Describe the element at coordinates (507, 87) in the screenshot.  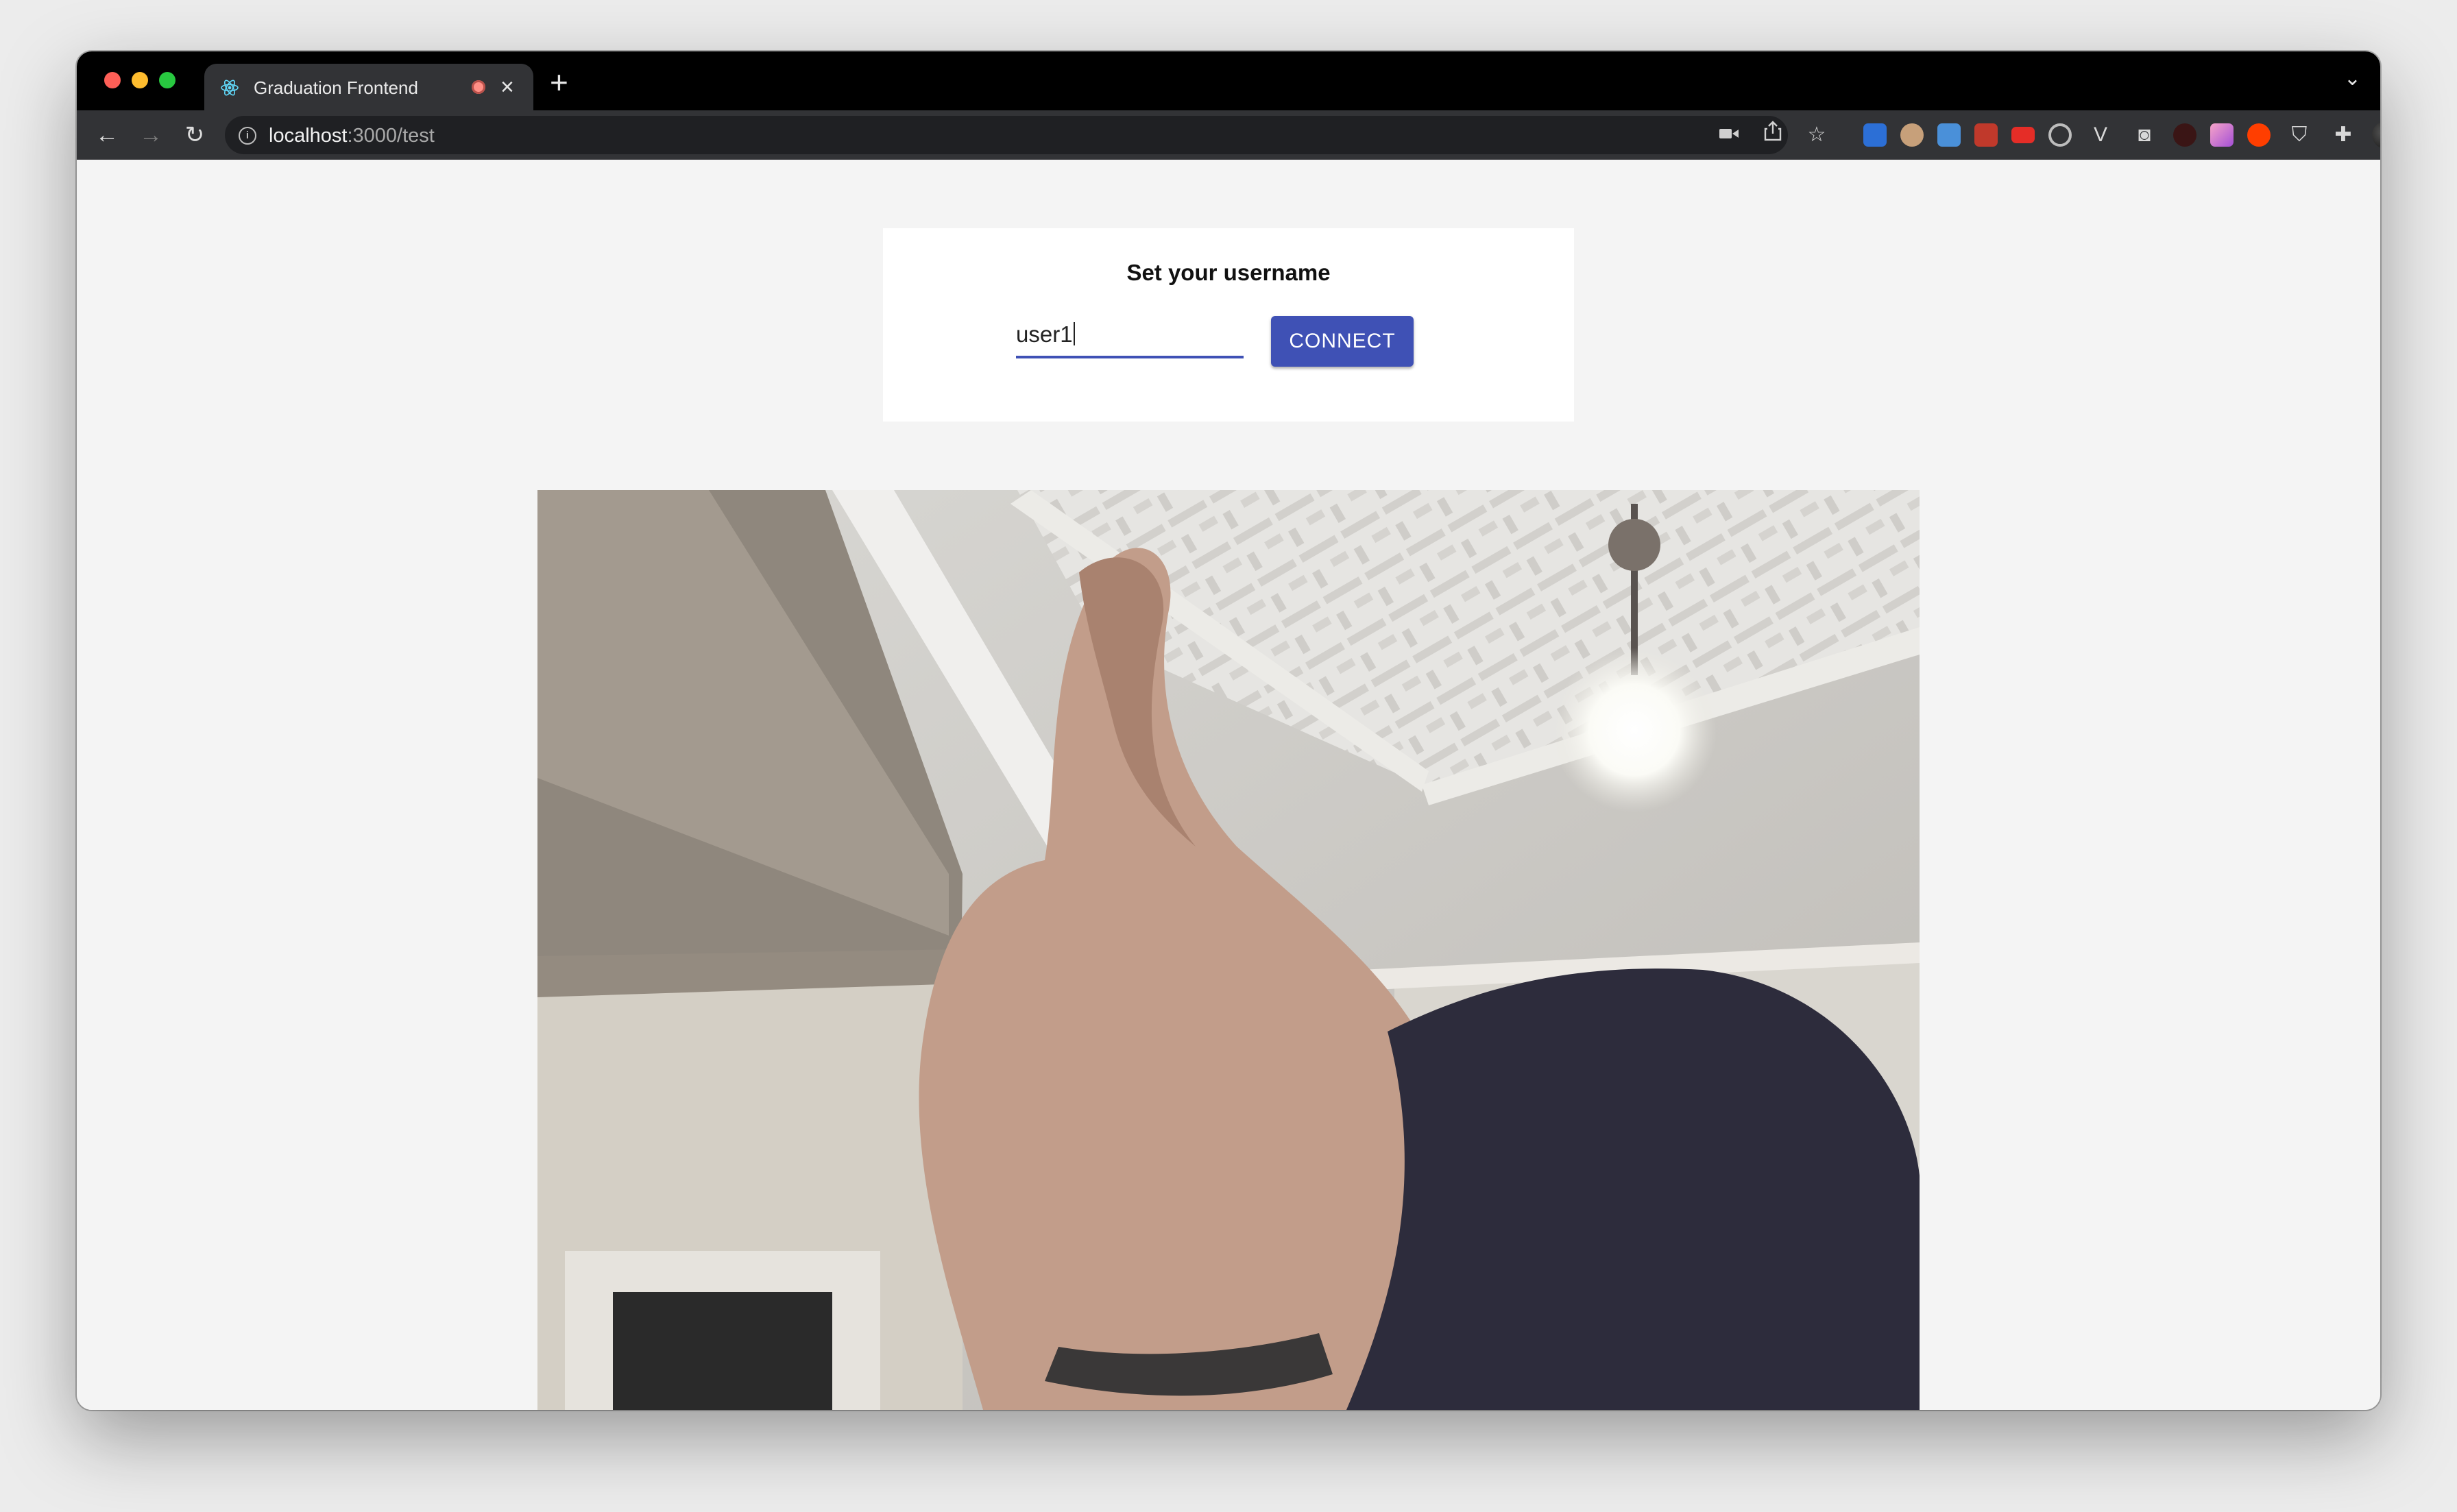
I see `close-tab-icon: ×` at that location.